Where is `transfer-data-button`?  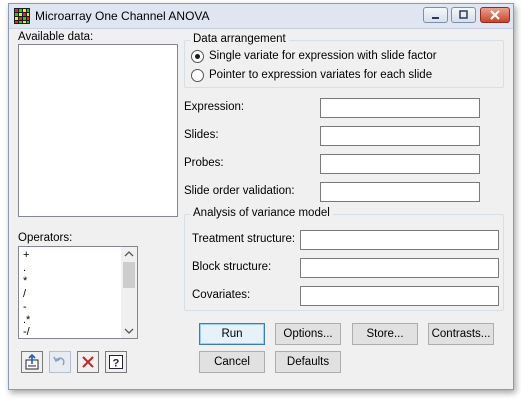 transfer-data-button is located at coordinates (32, 362).